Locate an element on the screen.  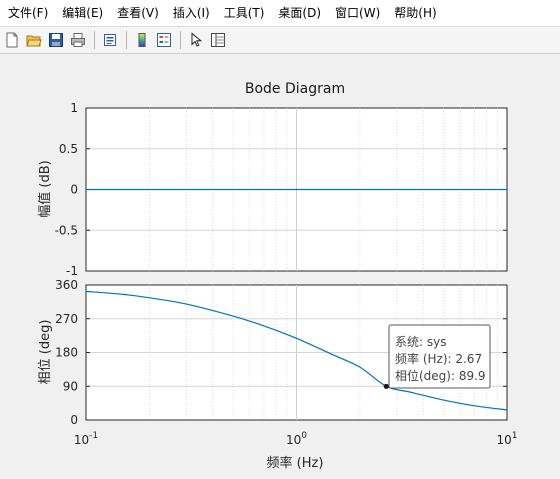
x-axis-label: 频率 (Hz) is located at coordinates (295, 463).